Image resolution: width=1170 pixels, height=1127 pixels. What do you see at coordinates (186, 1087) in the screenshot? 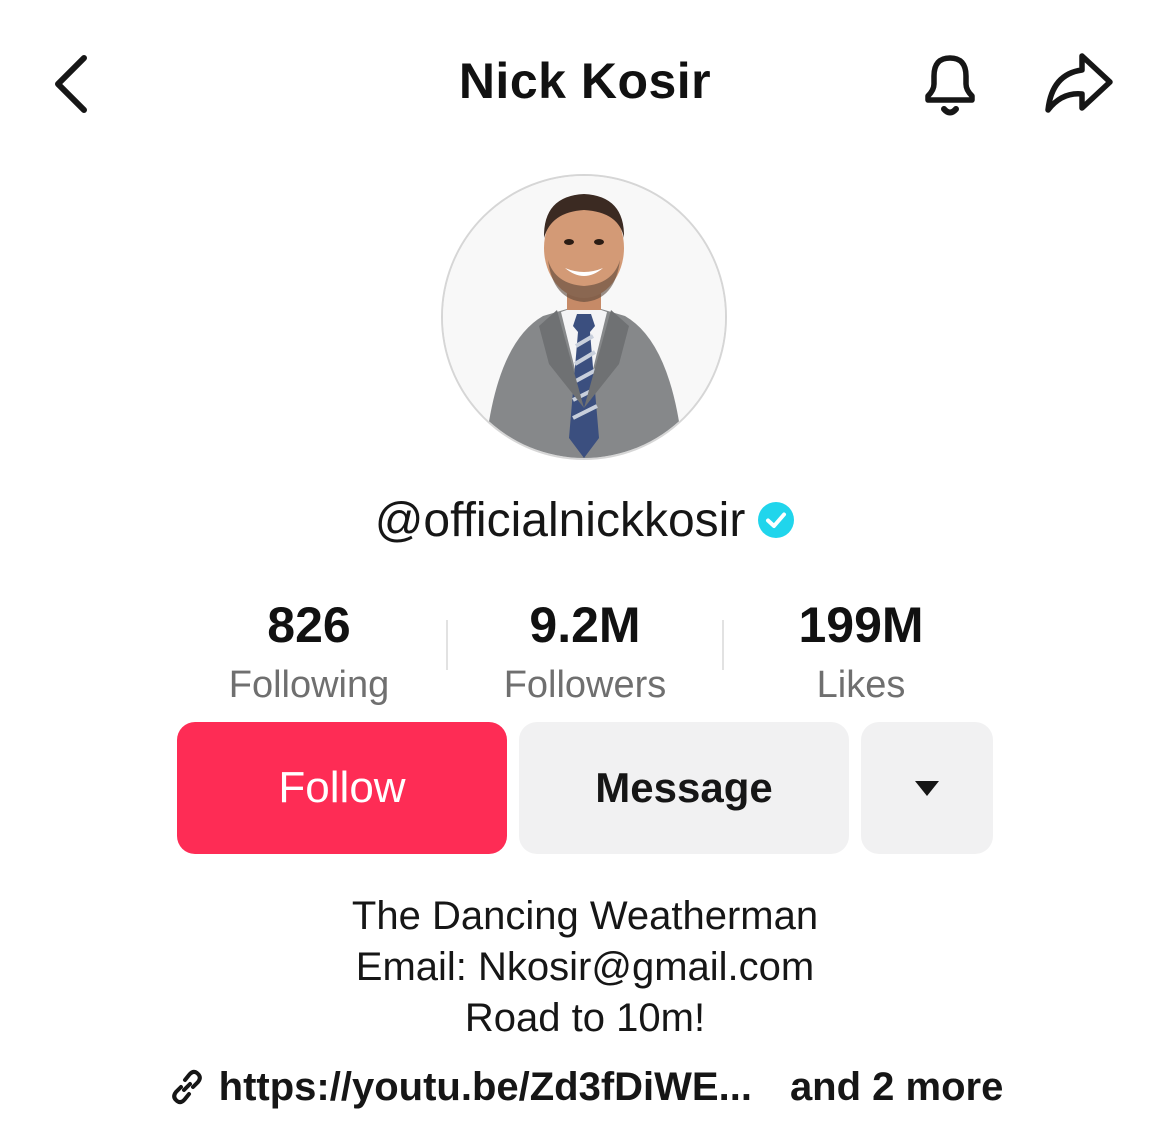
I see `link-icon` at bounding box center [186, 1087].